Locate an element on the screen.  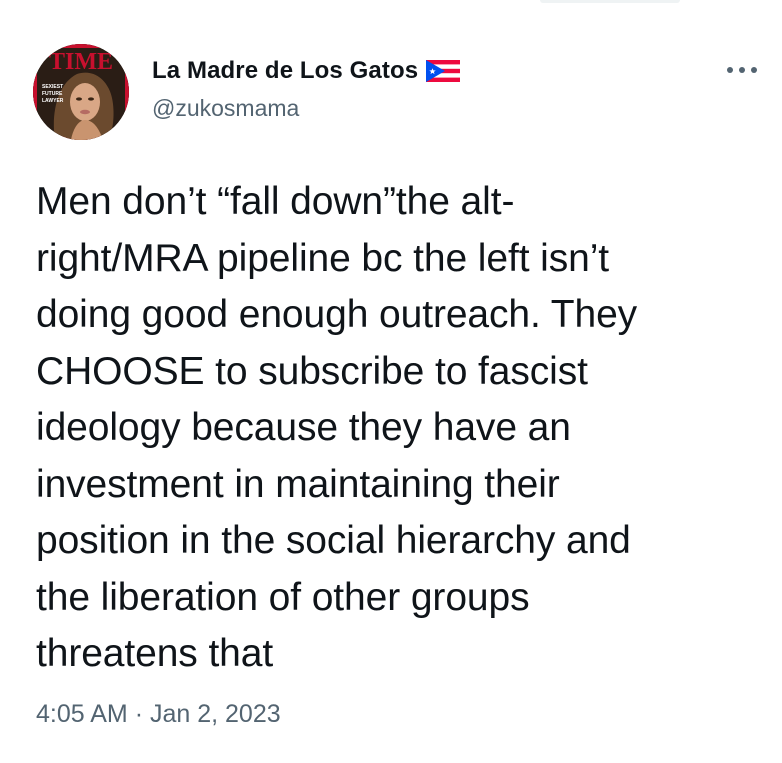
more-options-icon is located at coordinates (742, 70).